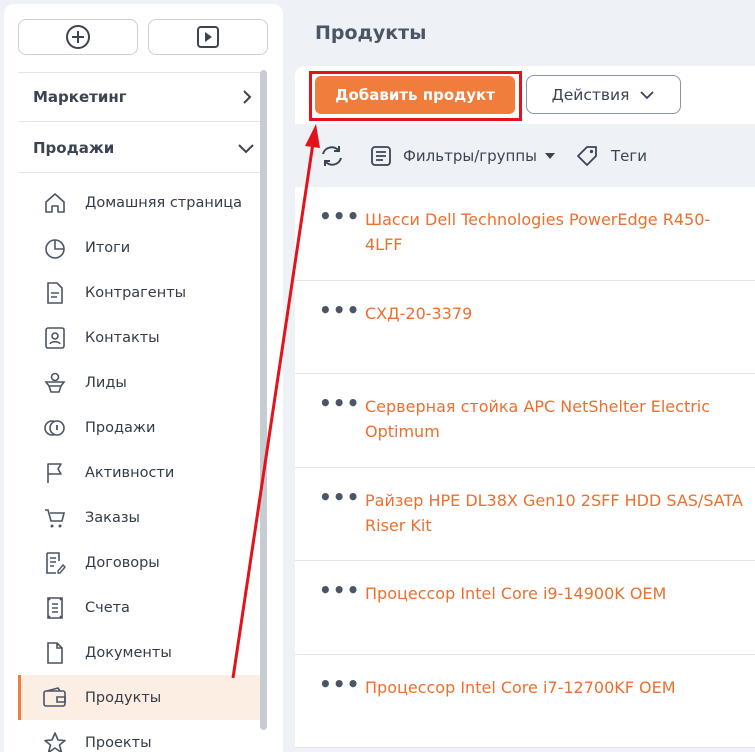 This screenshot has height=752, width=755. What do you see at coordinates (415, 95) in the screenshot?
I see `add-product-button: Добавить продукт` at bounding box center [415, 95].